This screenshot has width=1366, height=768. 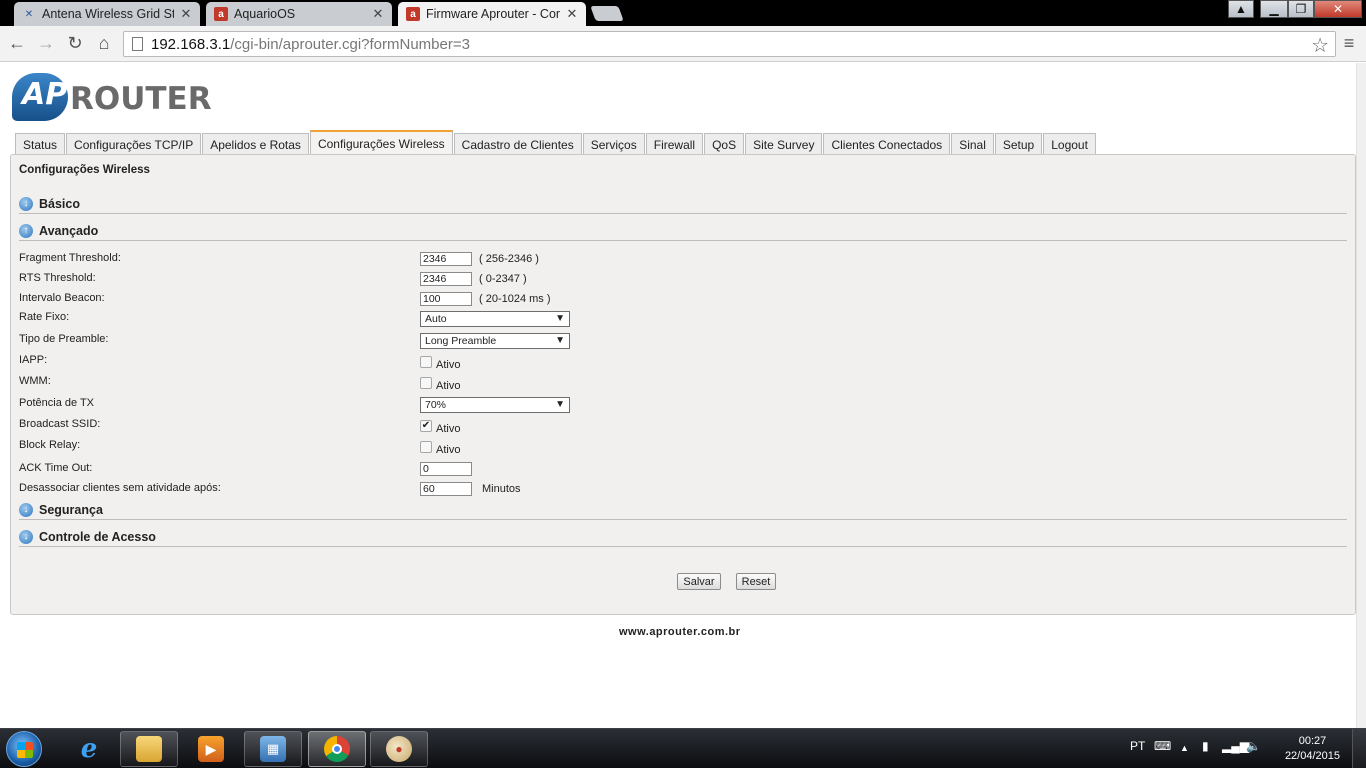 I want to click on system-tray: PT ⌨ ▲ ▮ ▂▄▆ 🔈 00:27 22/04/2015, so click(x=1241, y=748).